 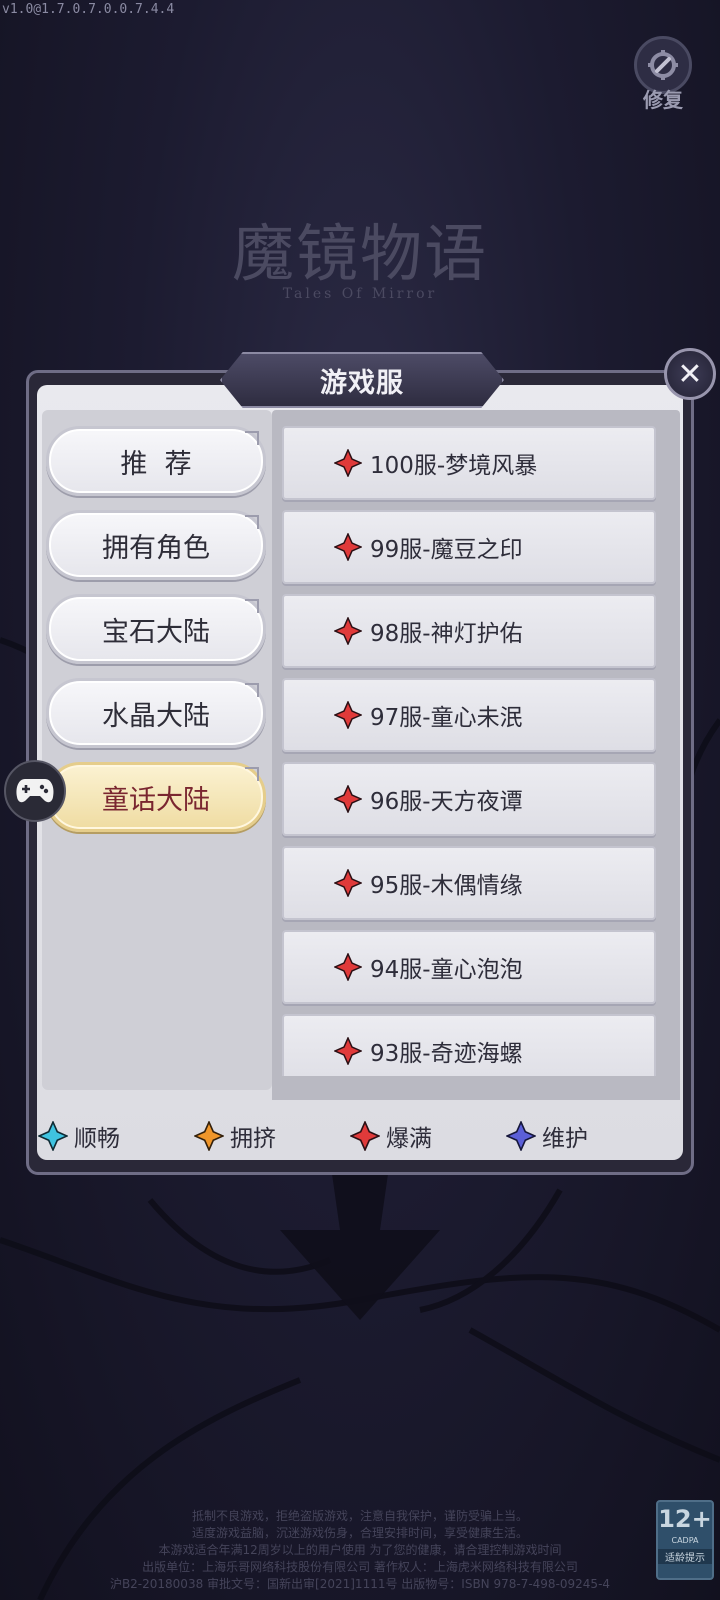 I want to click on category-tab-recommended: 推 荐, so click(x=156, y=461).